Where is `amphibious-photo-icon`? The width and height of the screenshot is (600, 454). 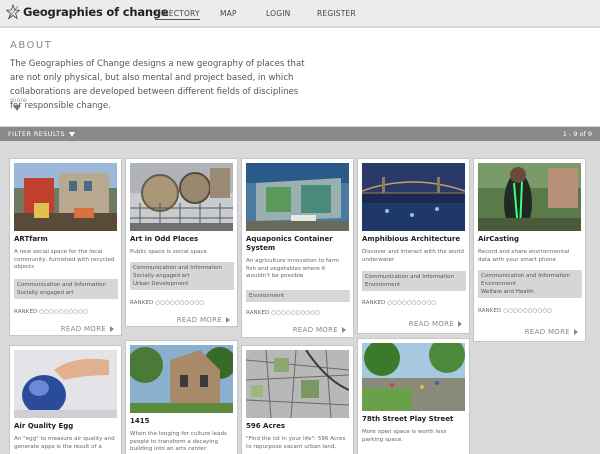
amphibious-photo-icon is located at coordinates (413, 197).